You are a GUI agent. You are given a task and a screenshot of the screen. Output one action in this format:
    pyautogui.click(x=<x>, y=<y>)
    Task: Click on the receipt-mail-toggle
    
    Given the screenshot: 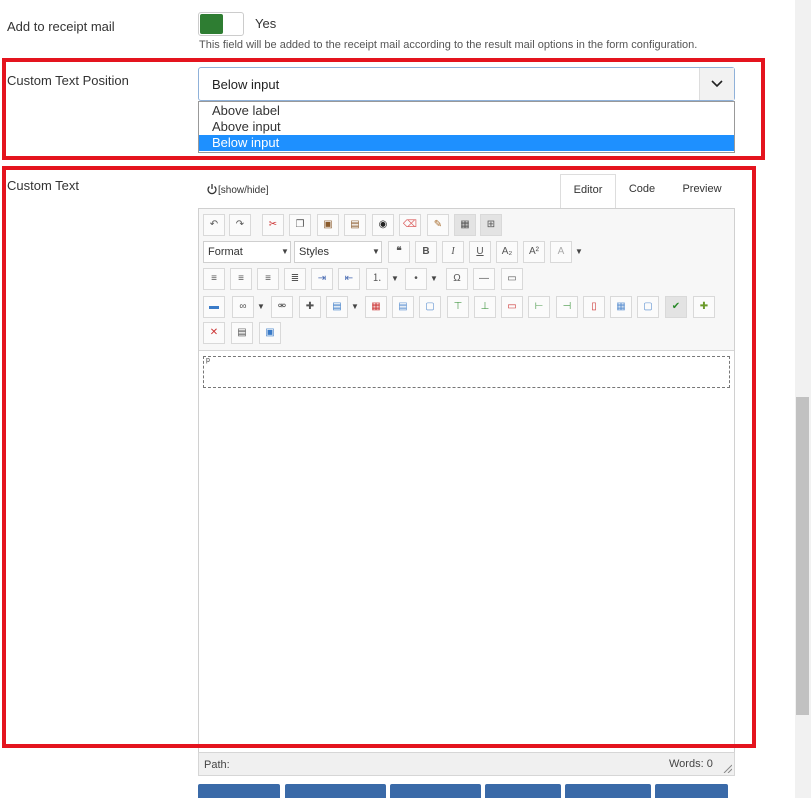 What is the action you would take?
    pyautogui.click(x=221, y=24)
    